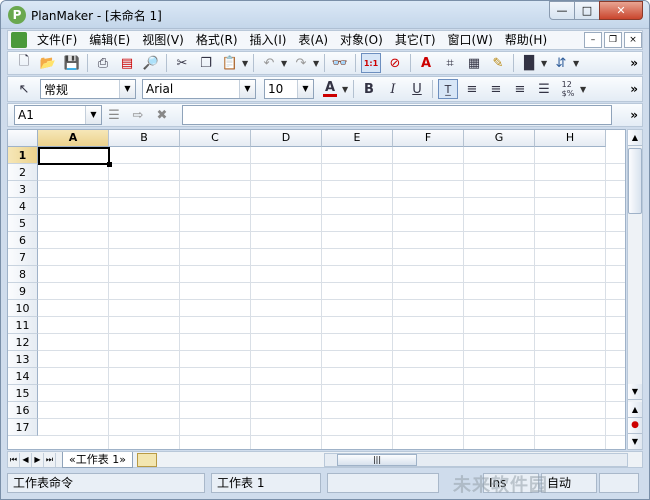 The width and height of the screenshot is (650, 500). Describe the element at coordinates (146, 459) in the screenshot. I see `new-sheet-icon` at that location.